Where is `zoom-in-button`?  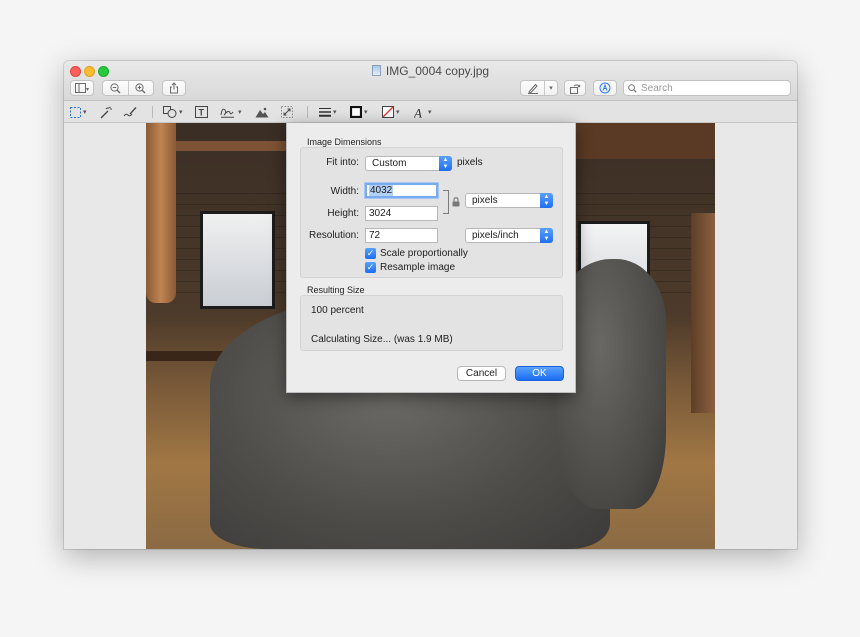 zoom-in-button is located at coordinates (141, 88).